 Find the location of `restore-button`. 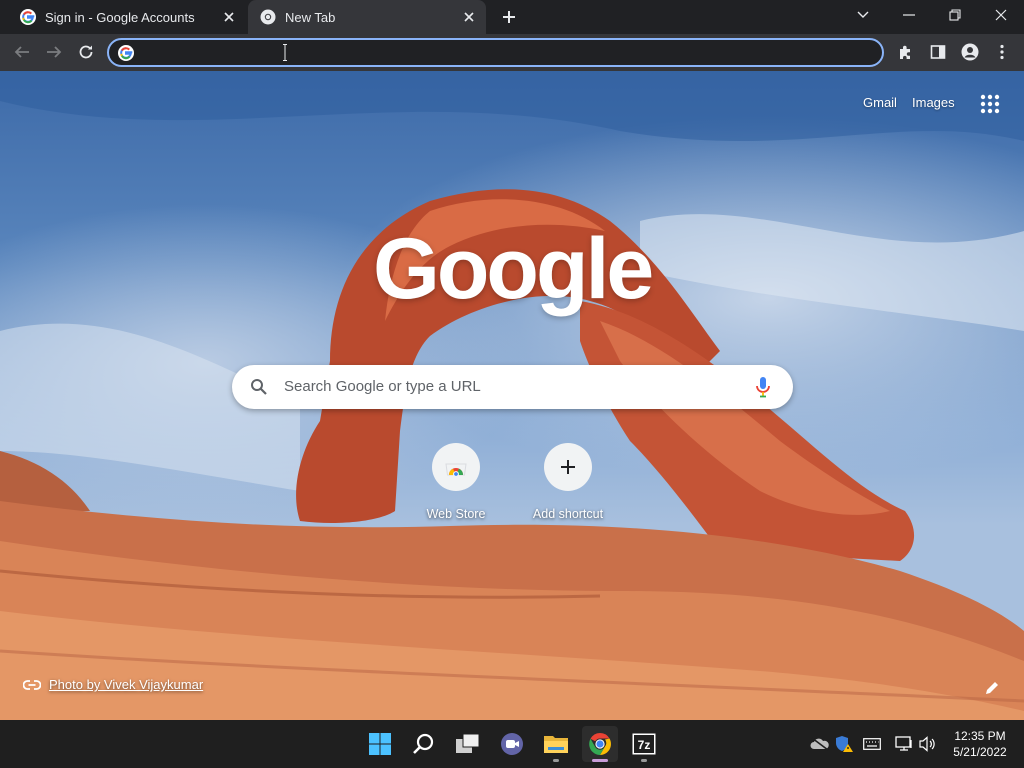

restore-button is located at coordinates (955, 15).